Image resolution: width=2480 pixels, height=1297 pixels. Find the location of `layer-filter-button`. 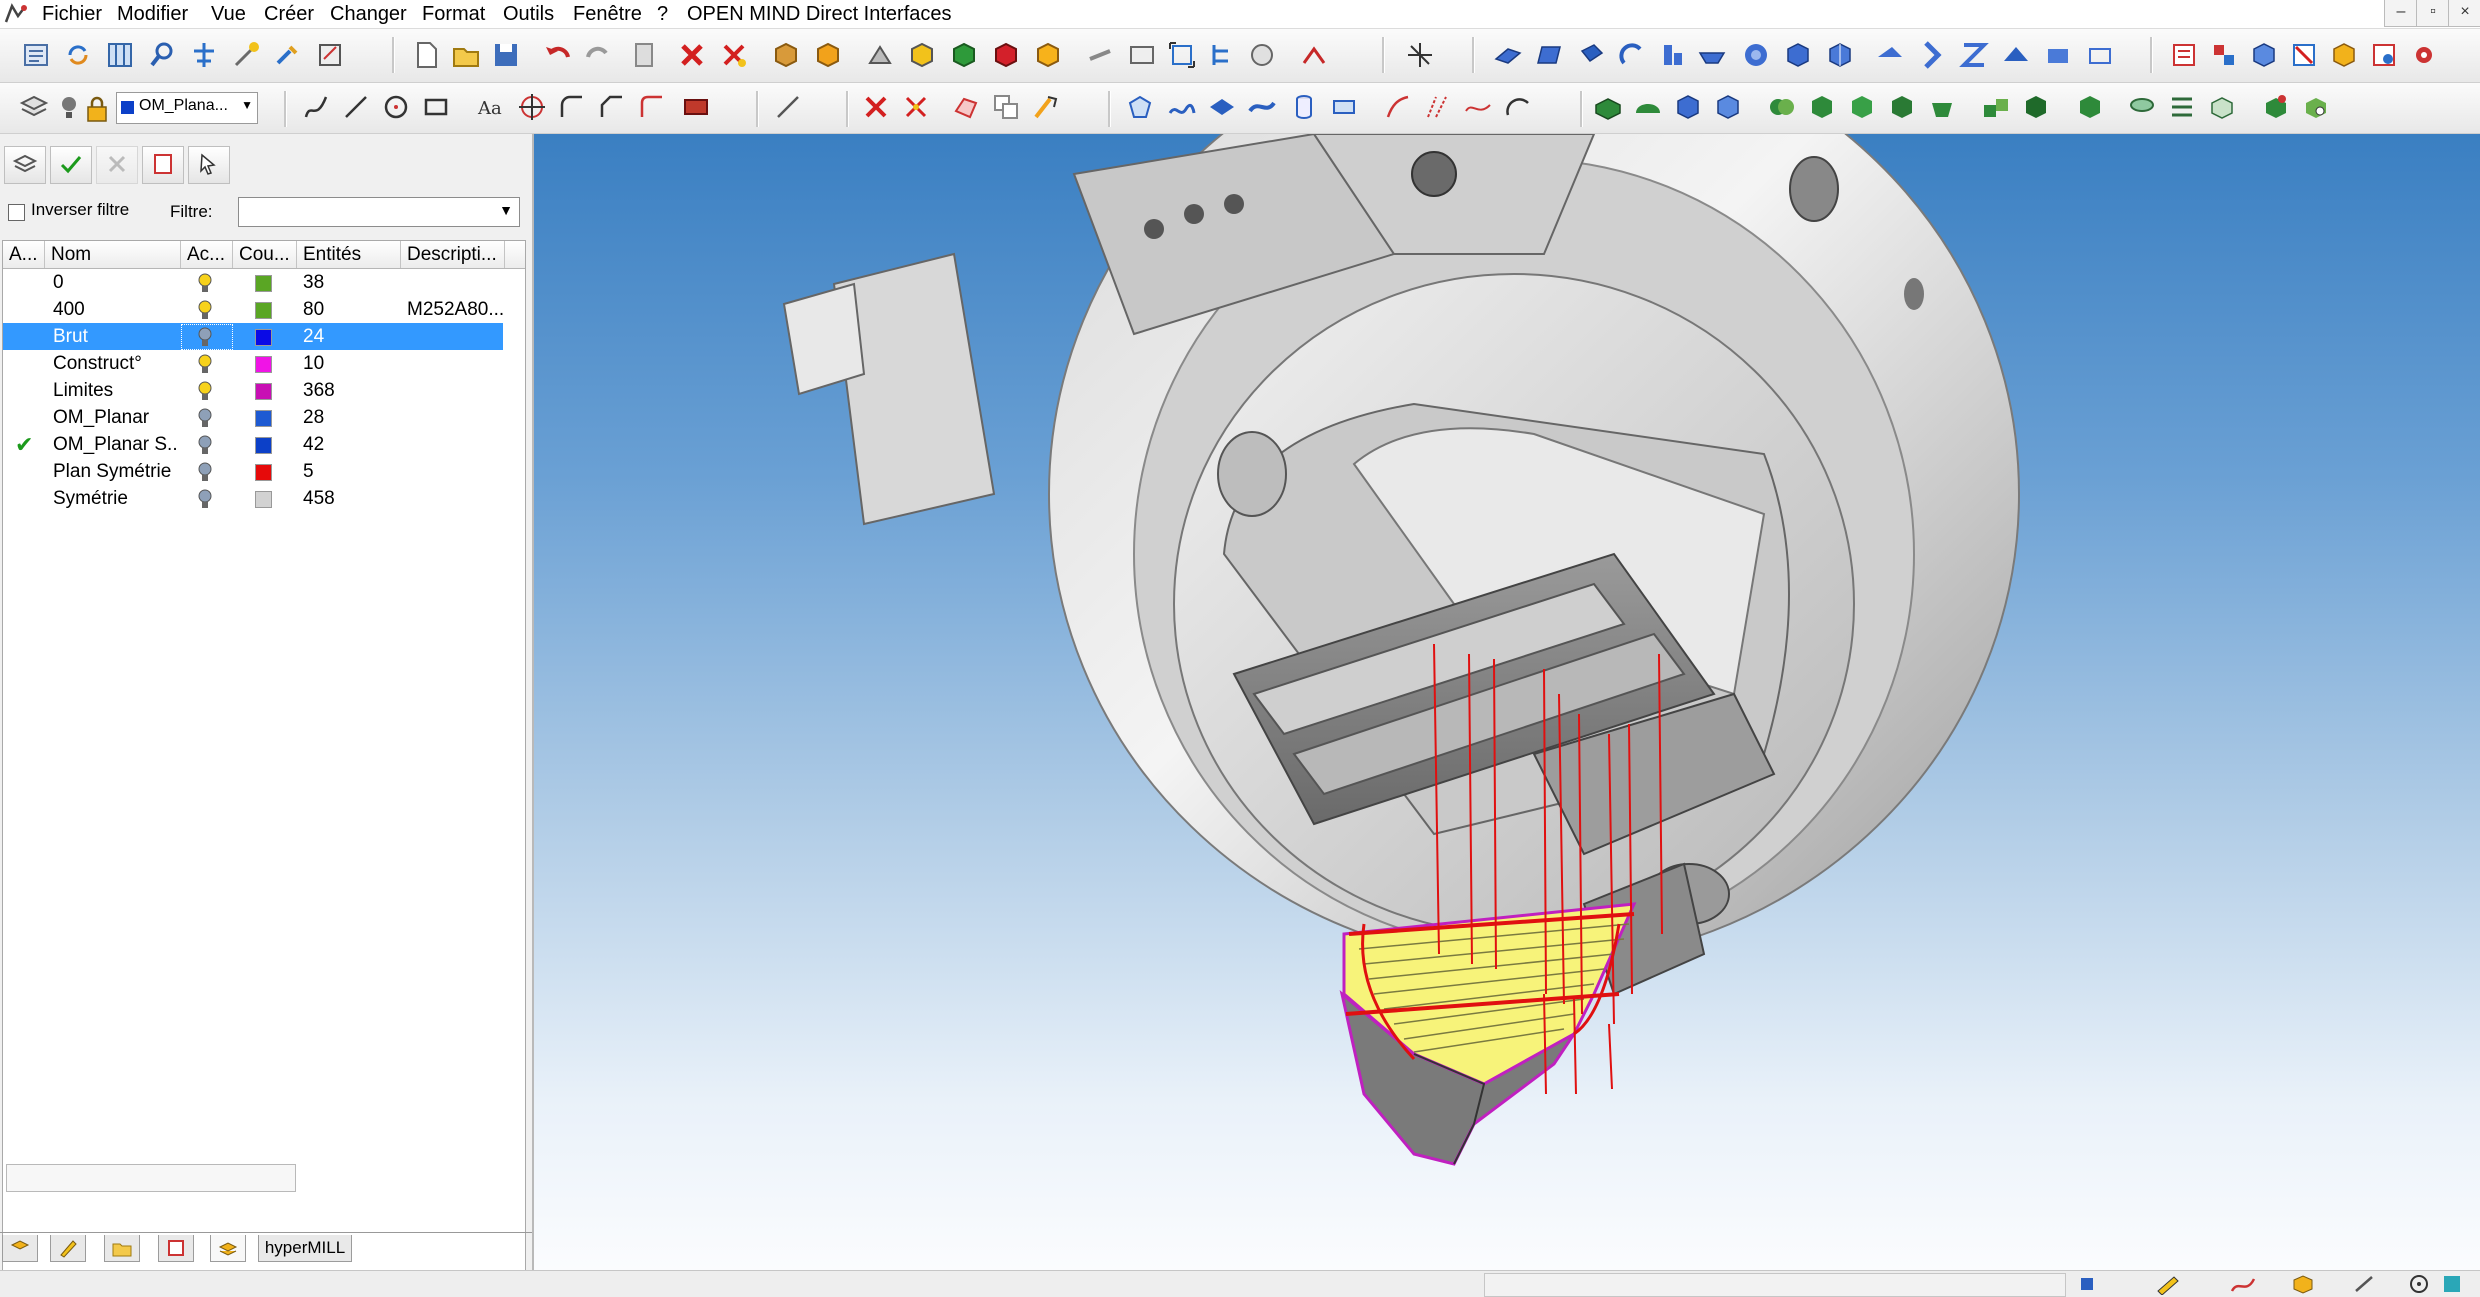

layer-filter-button is located at coordinates (209, 165).